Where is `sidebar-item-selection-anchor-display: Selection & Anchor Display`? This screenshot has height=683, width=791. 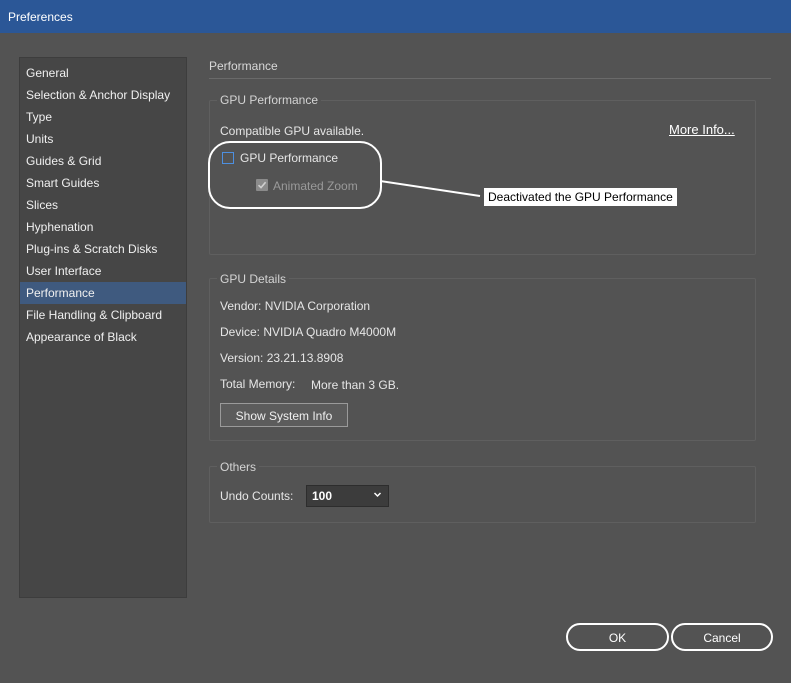
sidebar-item-selection-anchor-display: Selection & Anchor Display is located at coordinates (103, 95).